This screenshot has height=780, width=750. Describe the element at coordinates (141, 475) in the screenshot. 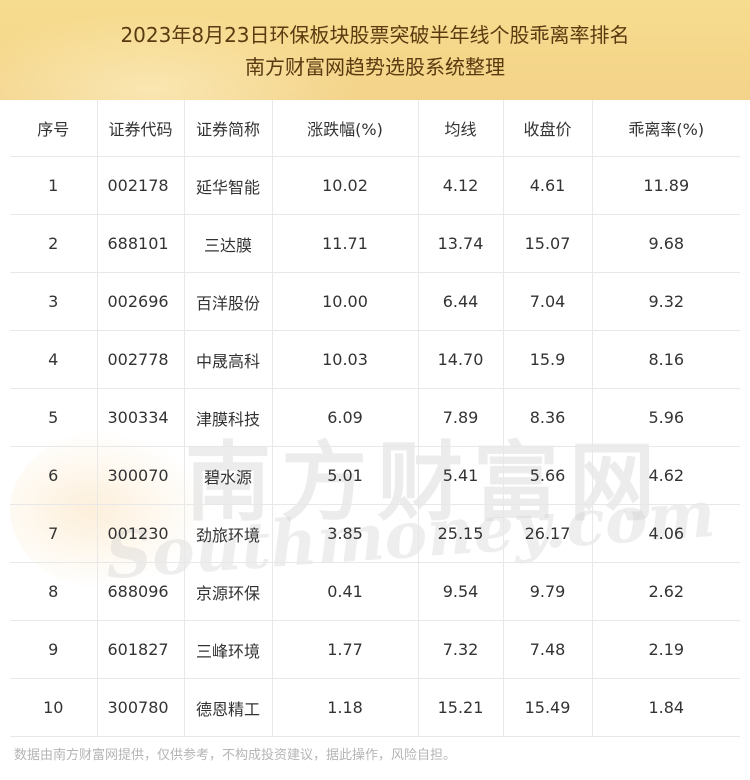

I see `table-cell: 300070` at that location.